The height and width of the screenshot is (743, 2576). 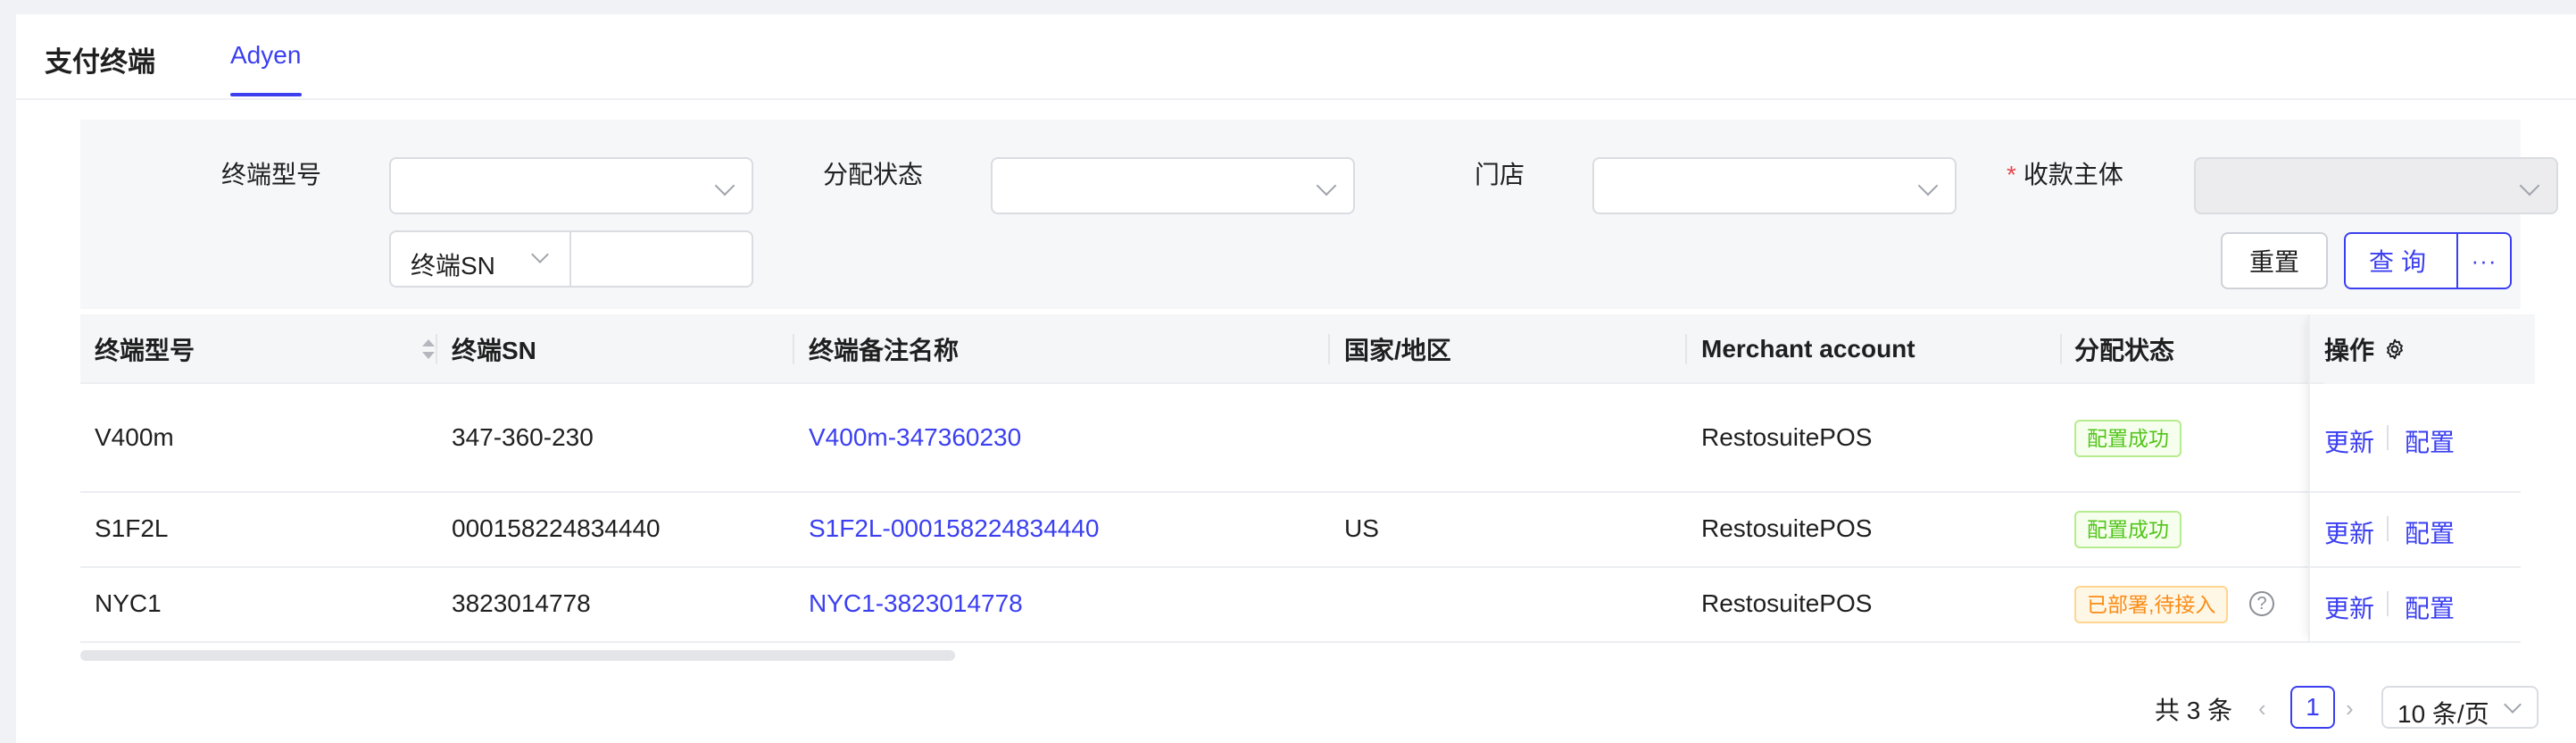 I want to click on tab-active-indicator, so click(x=266, y=94).